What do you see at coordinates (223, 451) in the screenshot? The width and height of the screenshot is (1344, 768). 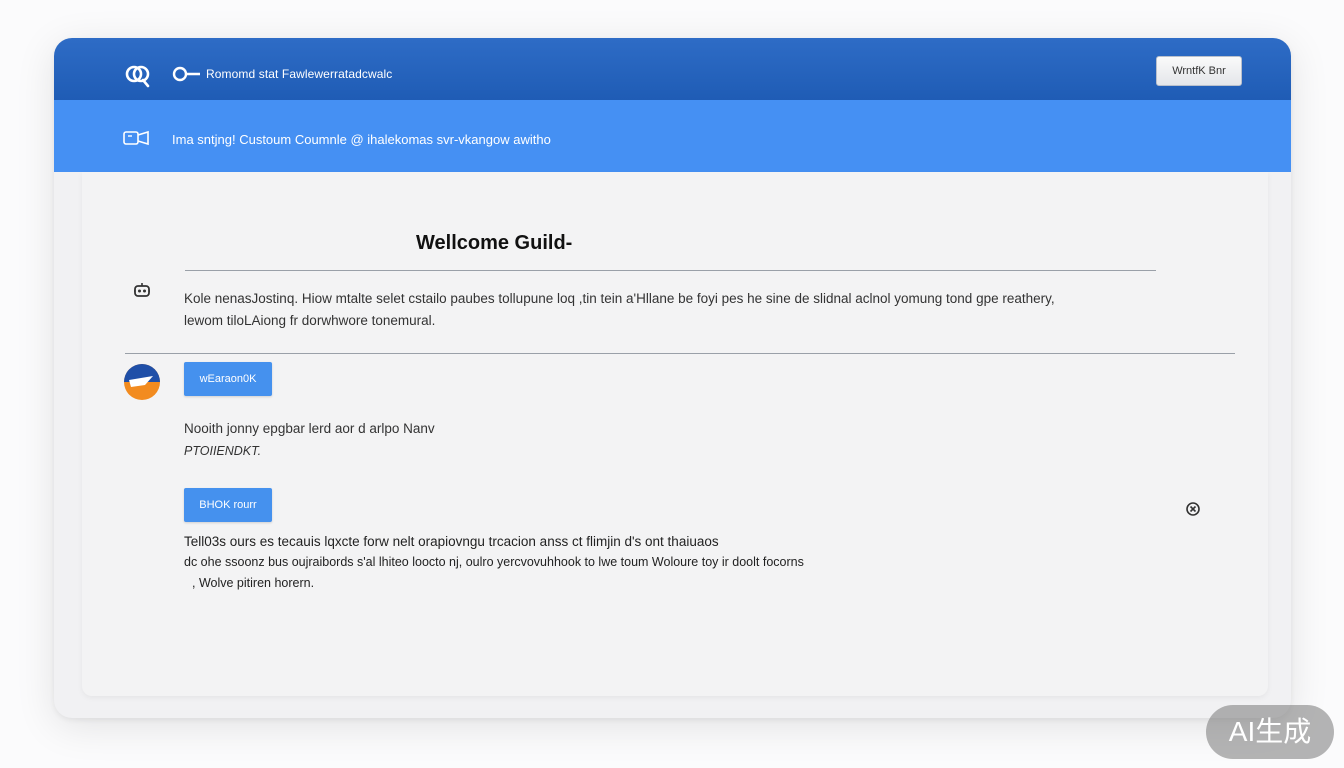 I see `section-line: PTOIIENDKT.` at bounding box center [223, 451].